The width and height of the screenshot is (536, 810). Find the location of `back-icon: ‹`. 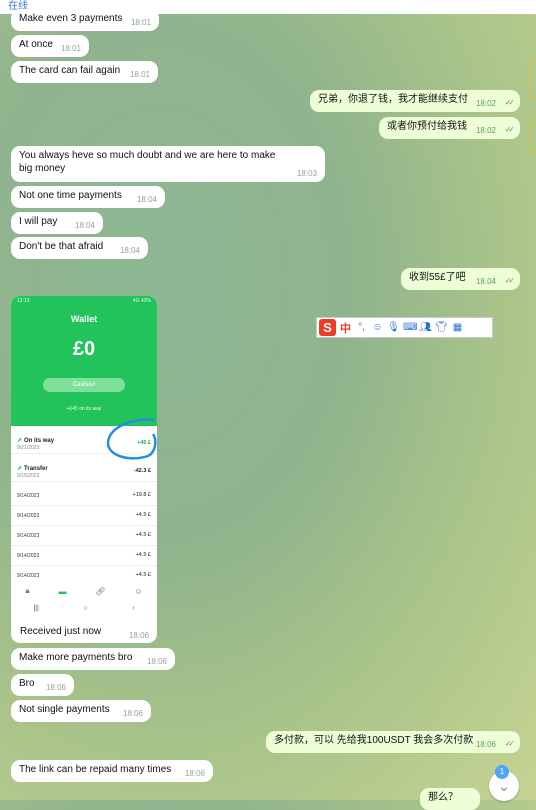

back-icon: ‹ is located at coordinates (133, 608).